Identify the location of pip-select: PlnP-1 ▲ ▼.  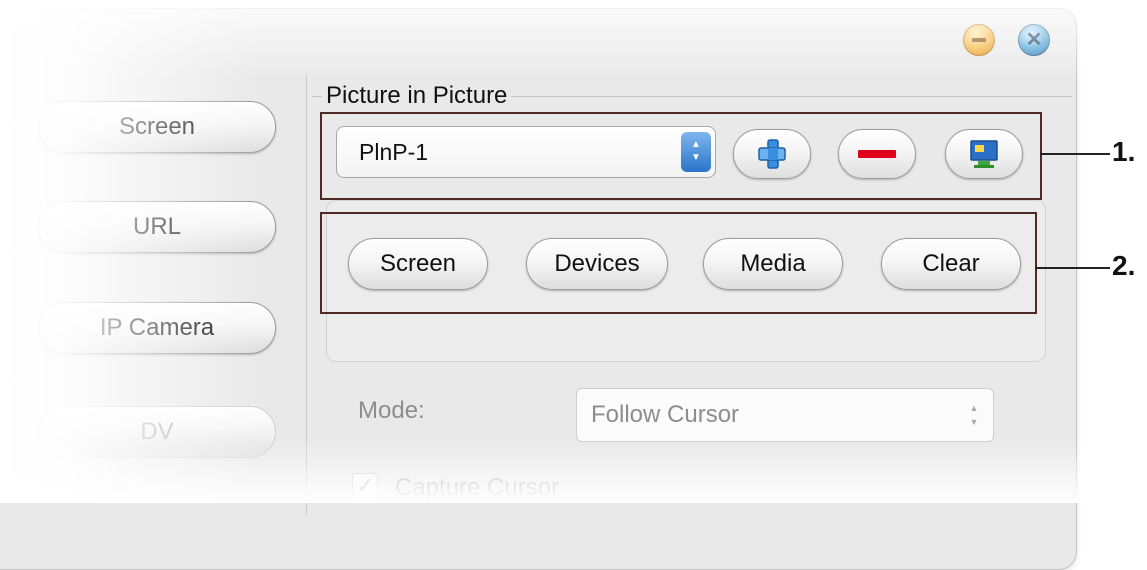
(526, 152).